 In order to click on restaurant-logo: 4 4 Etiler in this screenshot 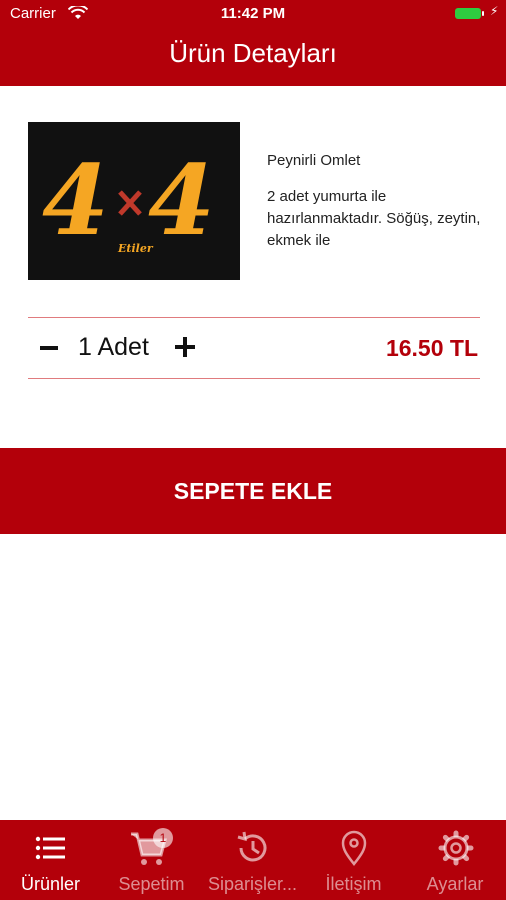, I will do `click(128, 200)`.